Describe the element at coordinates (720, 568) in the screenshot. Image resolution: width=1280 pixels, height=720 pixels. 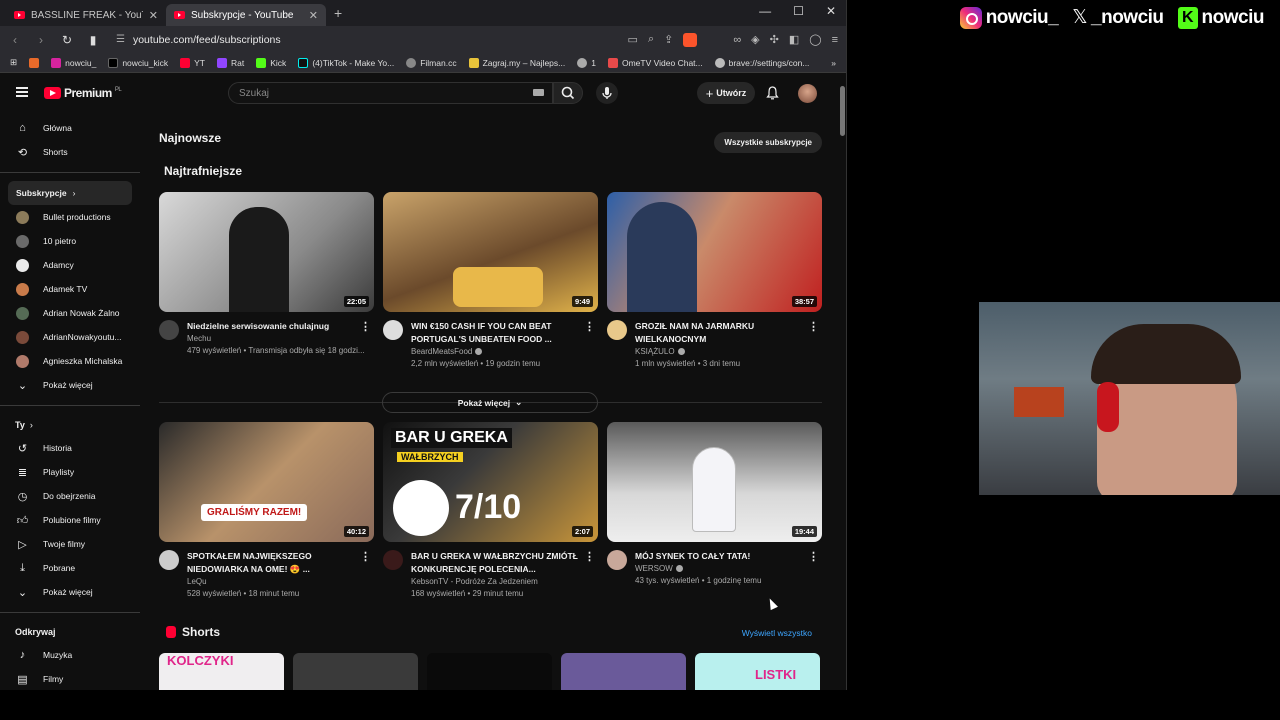
I see `channel-name: WERSOW` at that location.